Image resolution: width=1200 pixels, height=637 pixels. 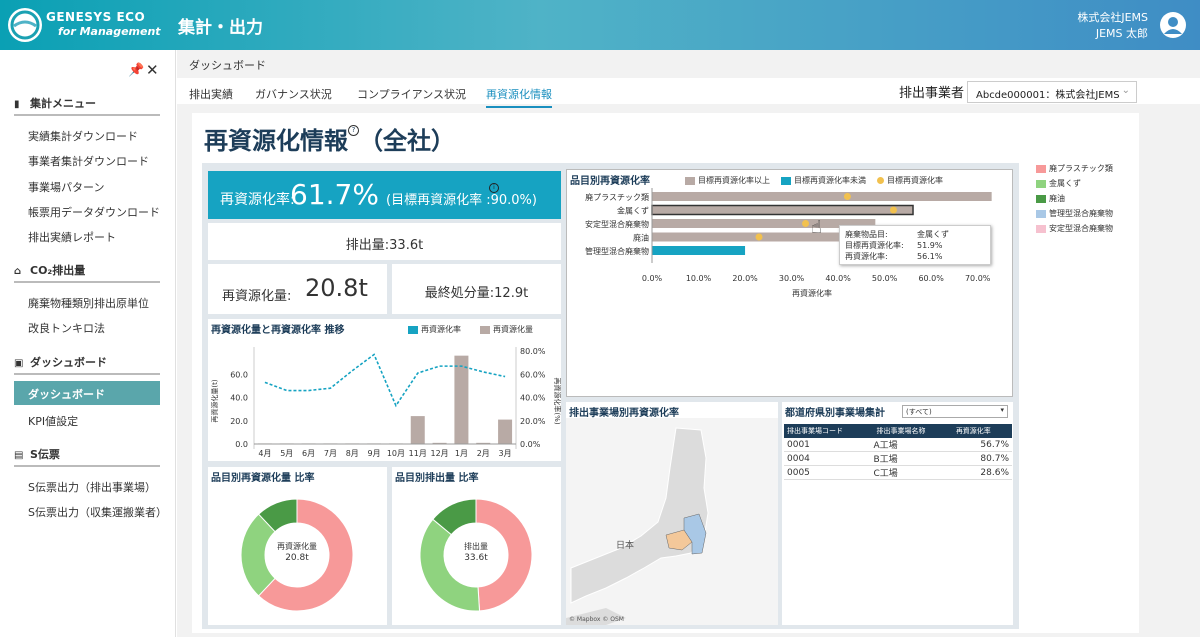 What do you see at coordinates (25, 25) in the screenshot?
I see `genesys-logo-icon` at bounding box center [25, 25].